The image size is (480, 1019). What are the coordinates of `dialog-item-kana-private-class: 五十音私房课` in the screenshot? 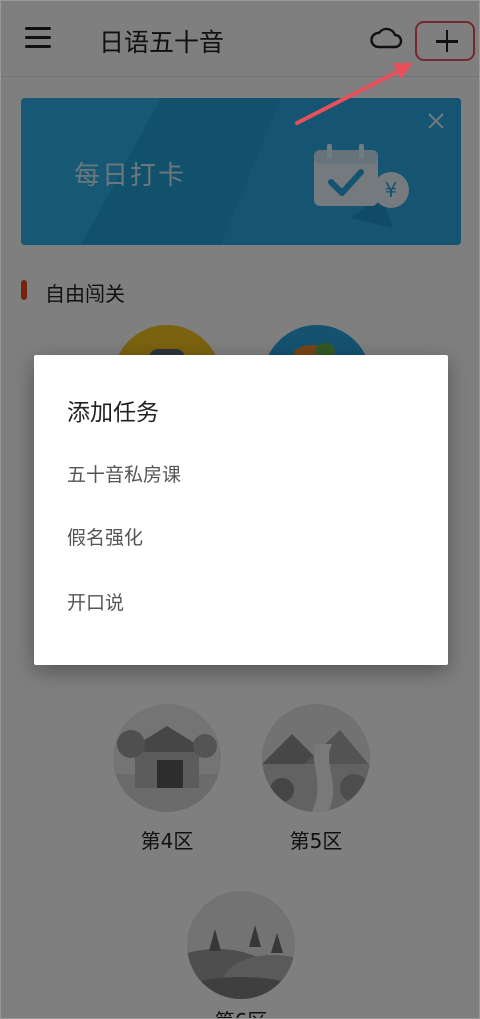 It's located at (241, 475).